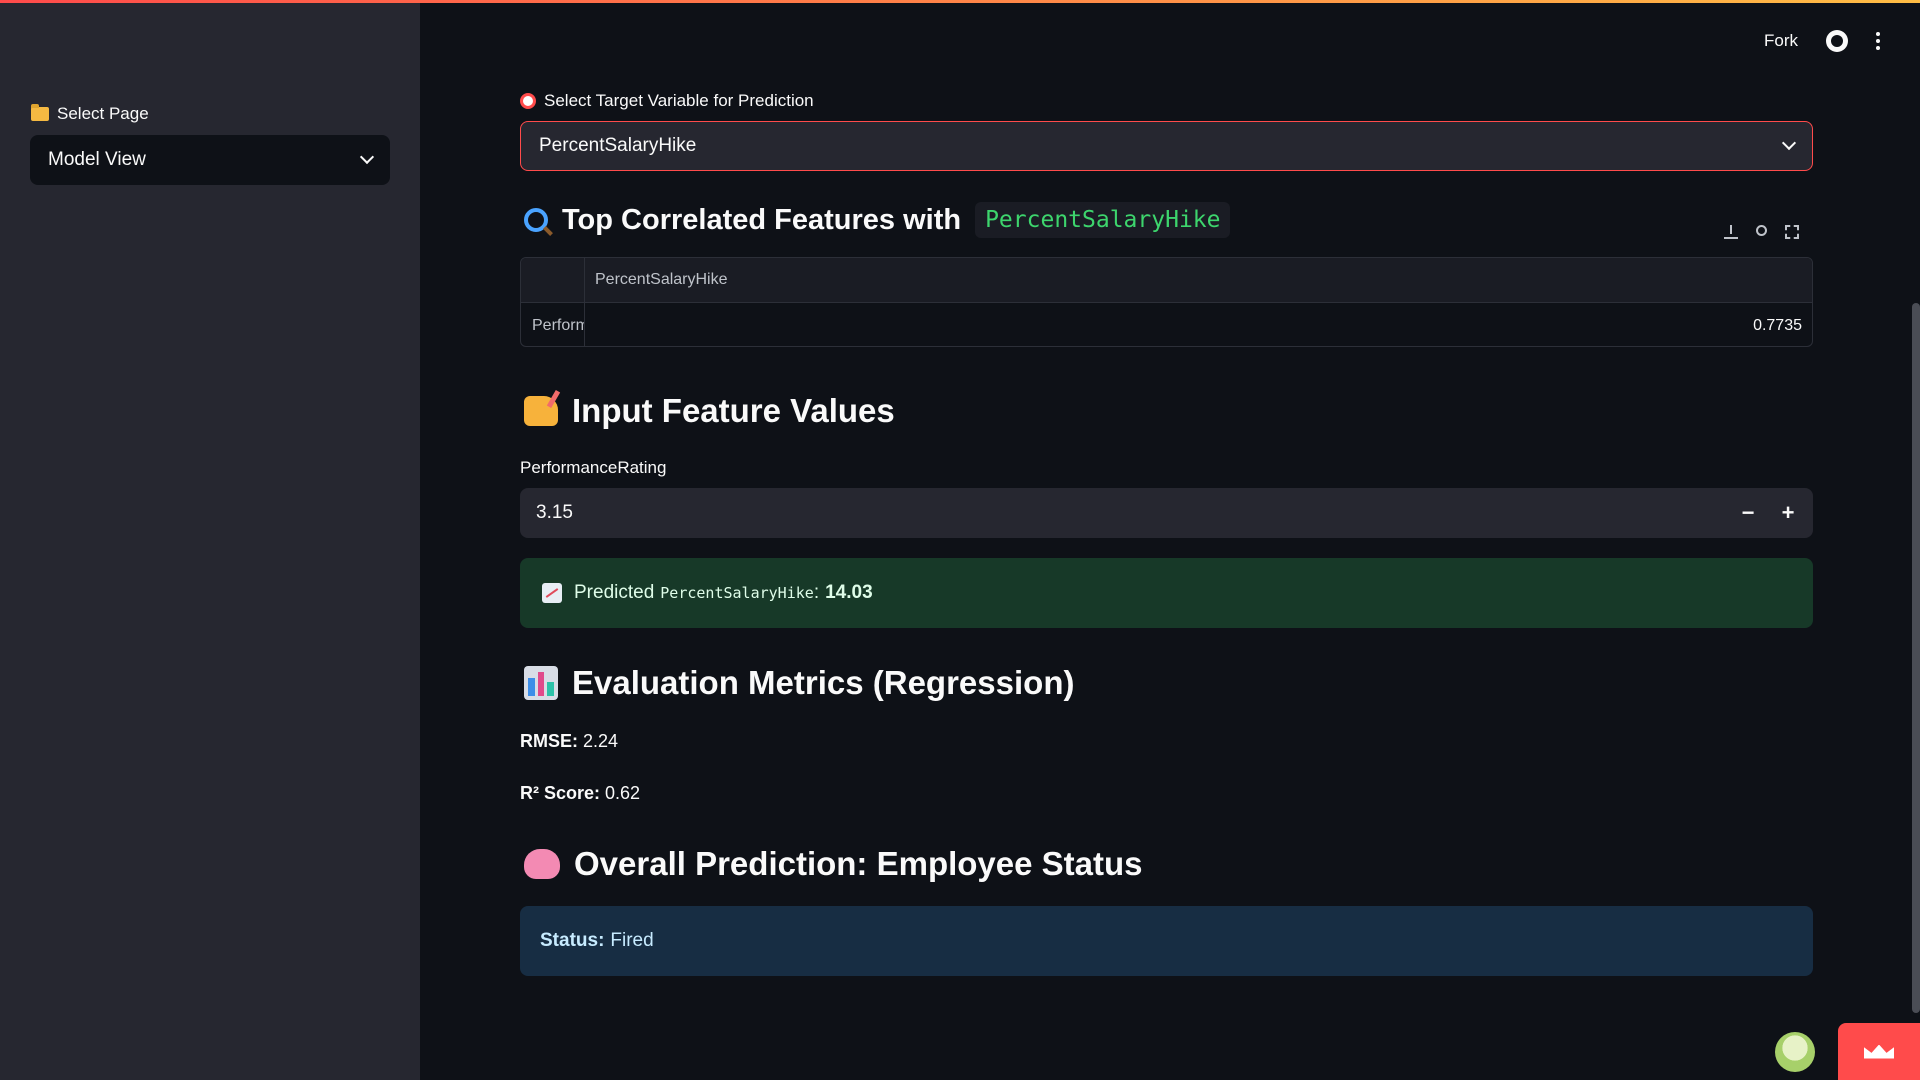 The width and height of the screenshot is (1920, 1080). I want to click on table-index-header, so click(553, 280).